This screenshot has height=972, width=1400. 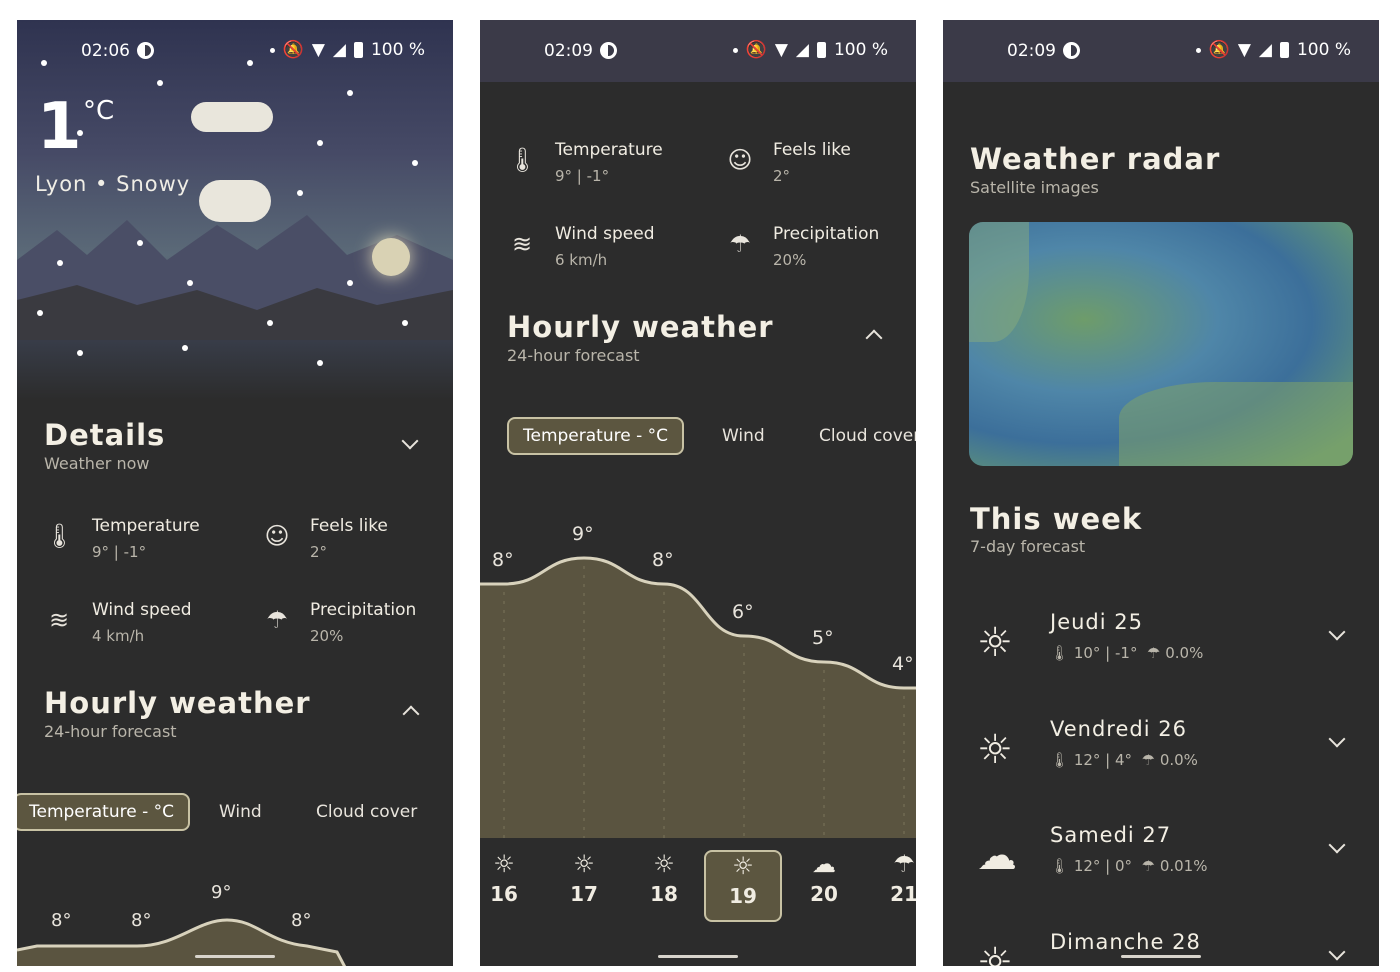 What do you see at coordinates (664, 886) in the screenshot?
I see `hour-item: ☼ 18` at bounding box center [664, 886].